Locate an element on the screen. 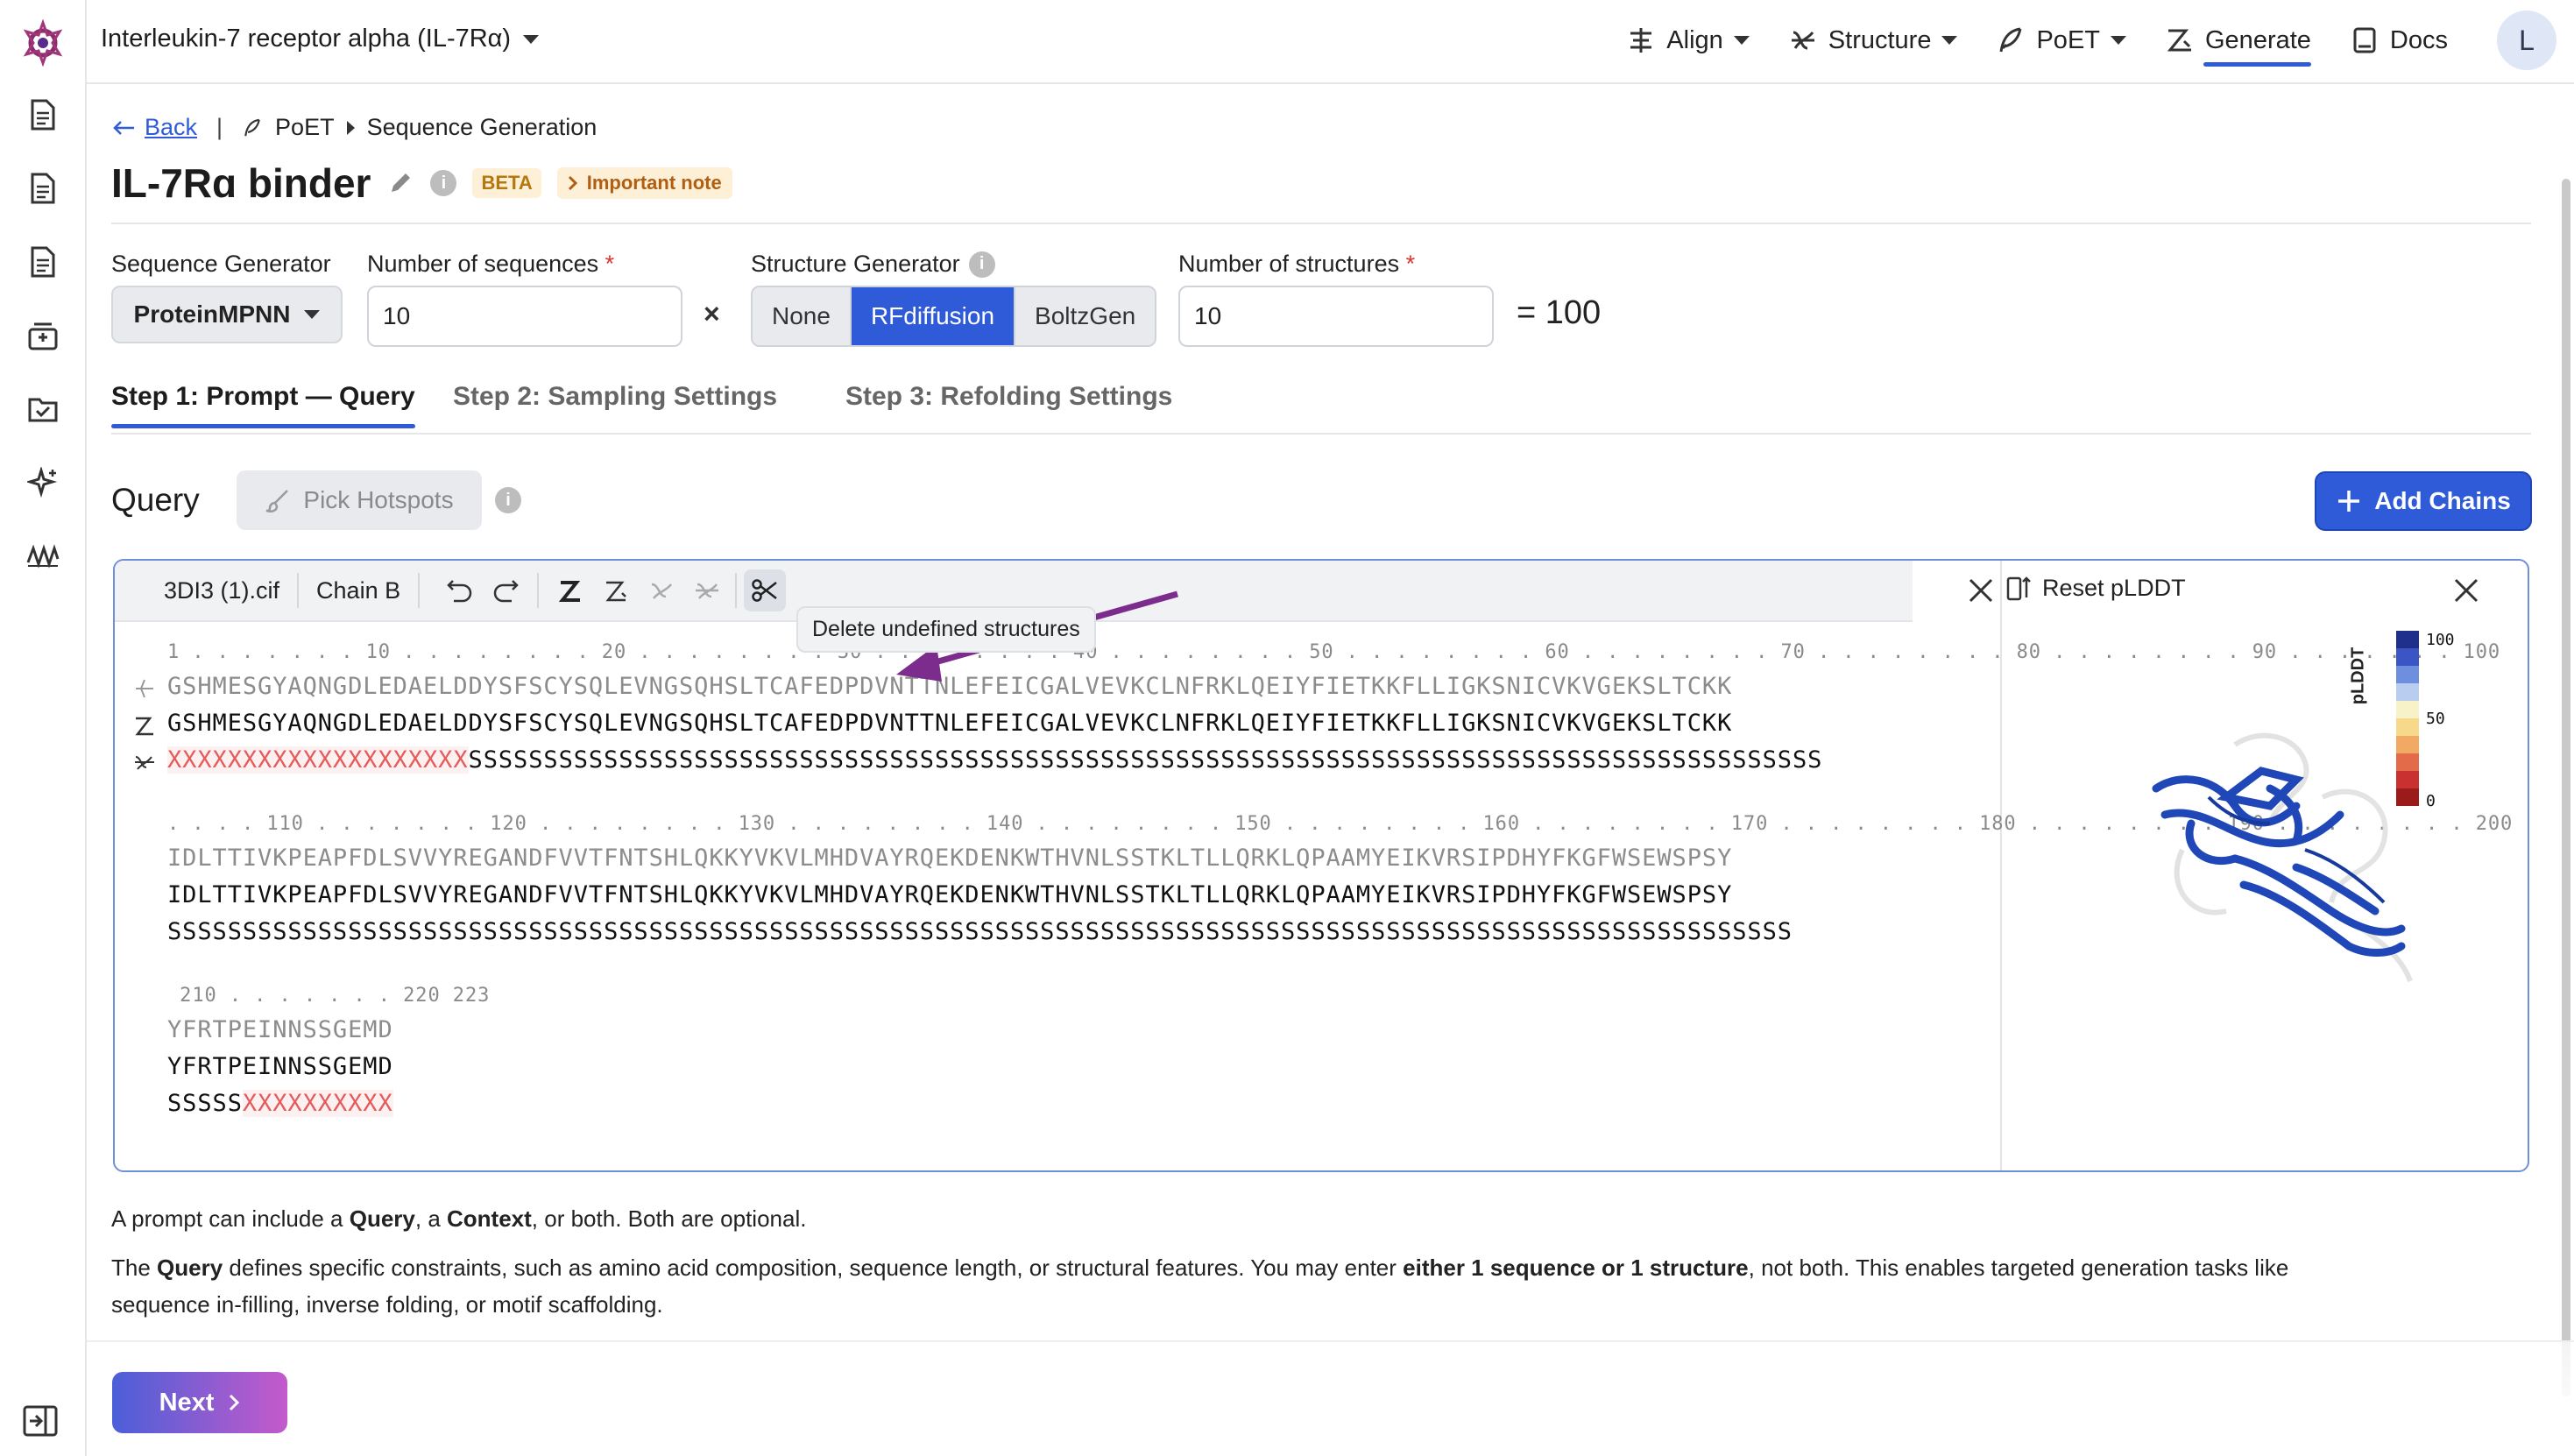 This screenshot has height=1456, width=2574. reset-plddt-label: Reset pLDDT is located at coordinates (2114, 587).